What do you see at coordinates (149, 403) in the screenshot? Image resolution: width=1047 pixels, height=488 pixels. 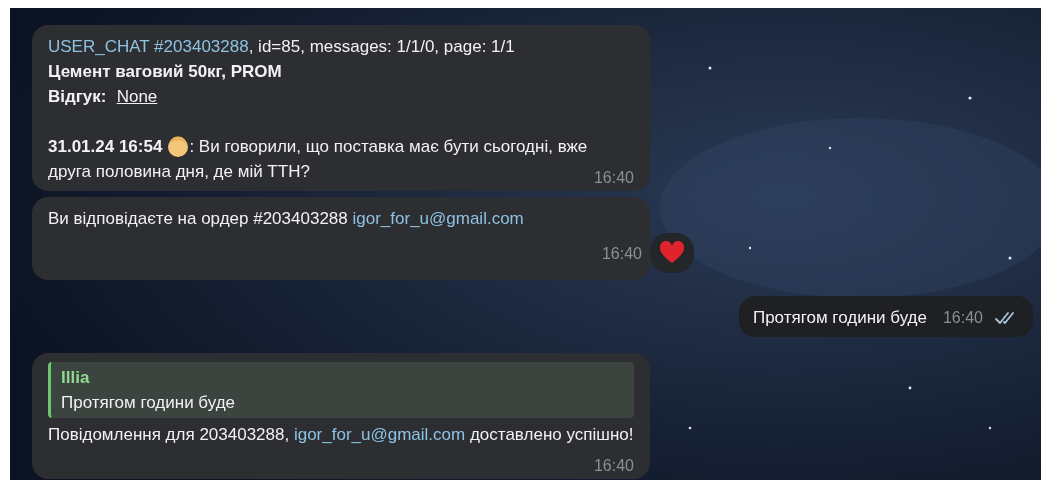 I see `reply-text: Протягом години буде` at bounding box center [149, 403].